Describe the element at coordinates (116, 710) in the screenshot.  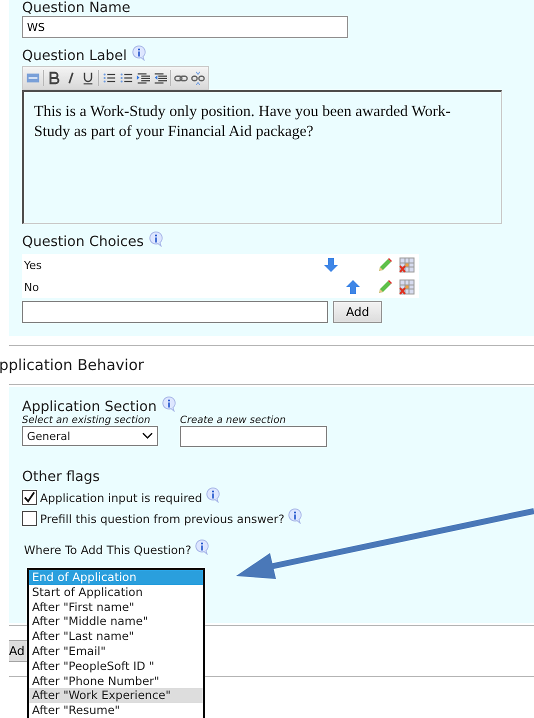
I see `dropdown-option: After "Resume"` at that location.